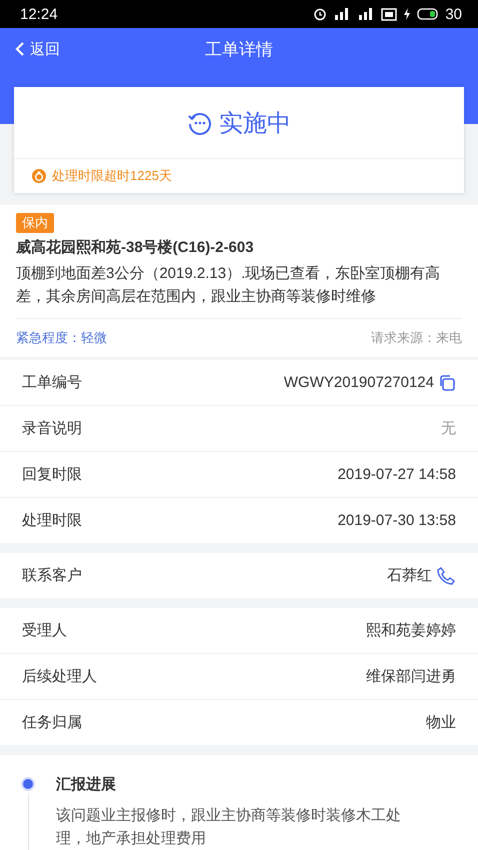 The width and height of the screenshot is (478, 850). Describe the element at coordinates (39, 14) in the screenshot. I see `status-time: 12:24` at that location.